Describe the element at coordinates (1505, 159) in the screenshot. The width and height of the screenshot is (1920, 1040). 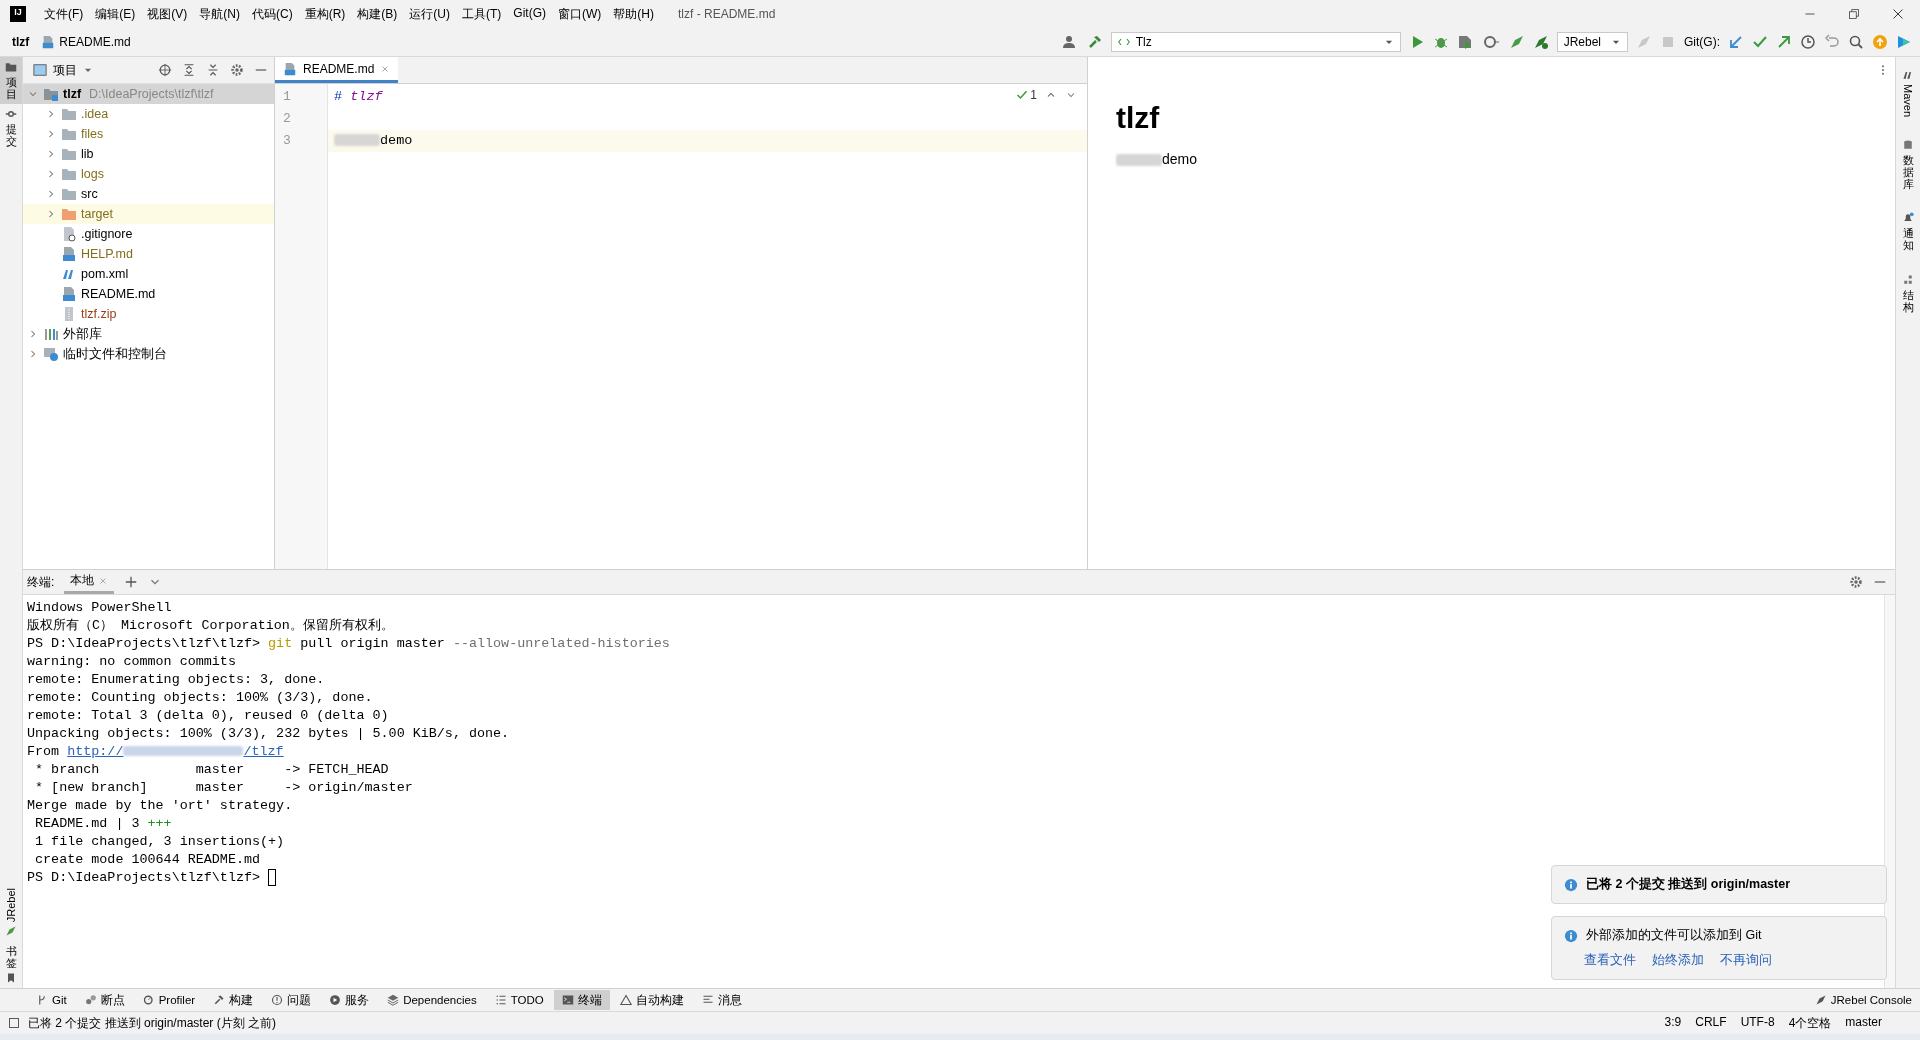
I see `preview-paragraph: demo` at that location.